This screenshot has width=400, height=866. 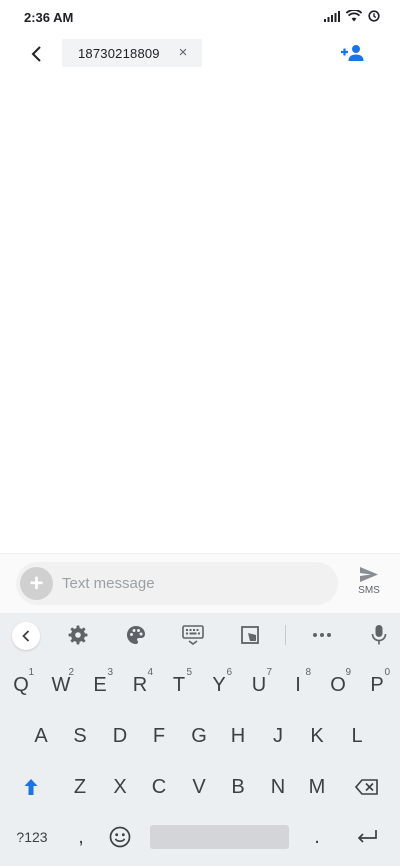 What do you see at coordinates (238, 736) in the screenshot?
I see `key-h: H` at bounding box center [238, 736].